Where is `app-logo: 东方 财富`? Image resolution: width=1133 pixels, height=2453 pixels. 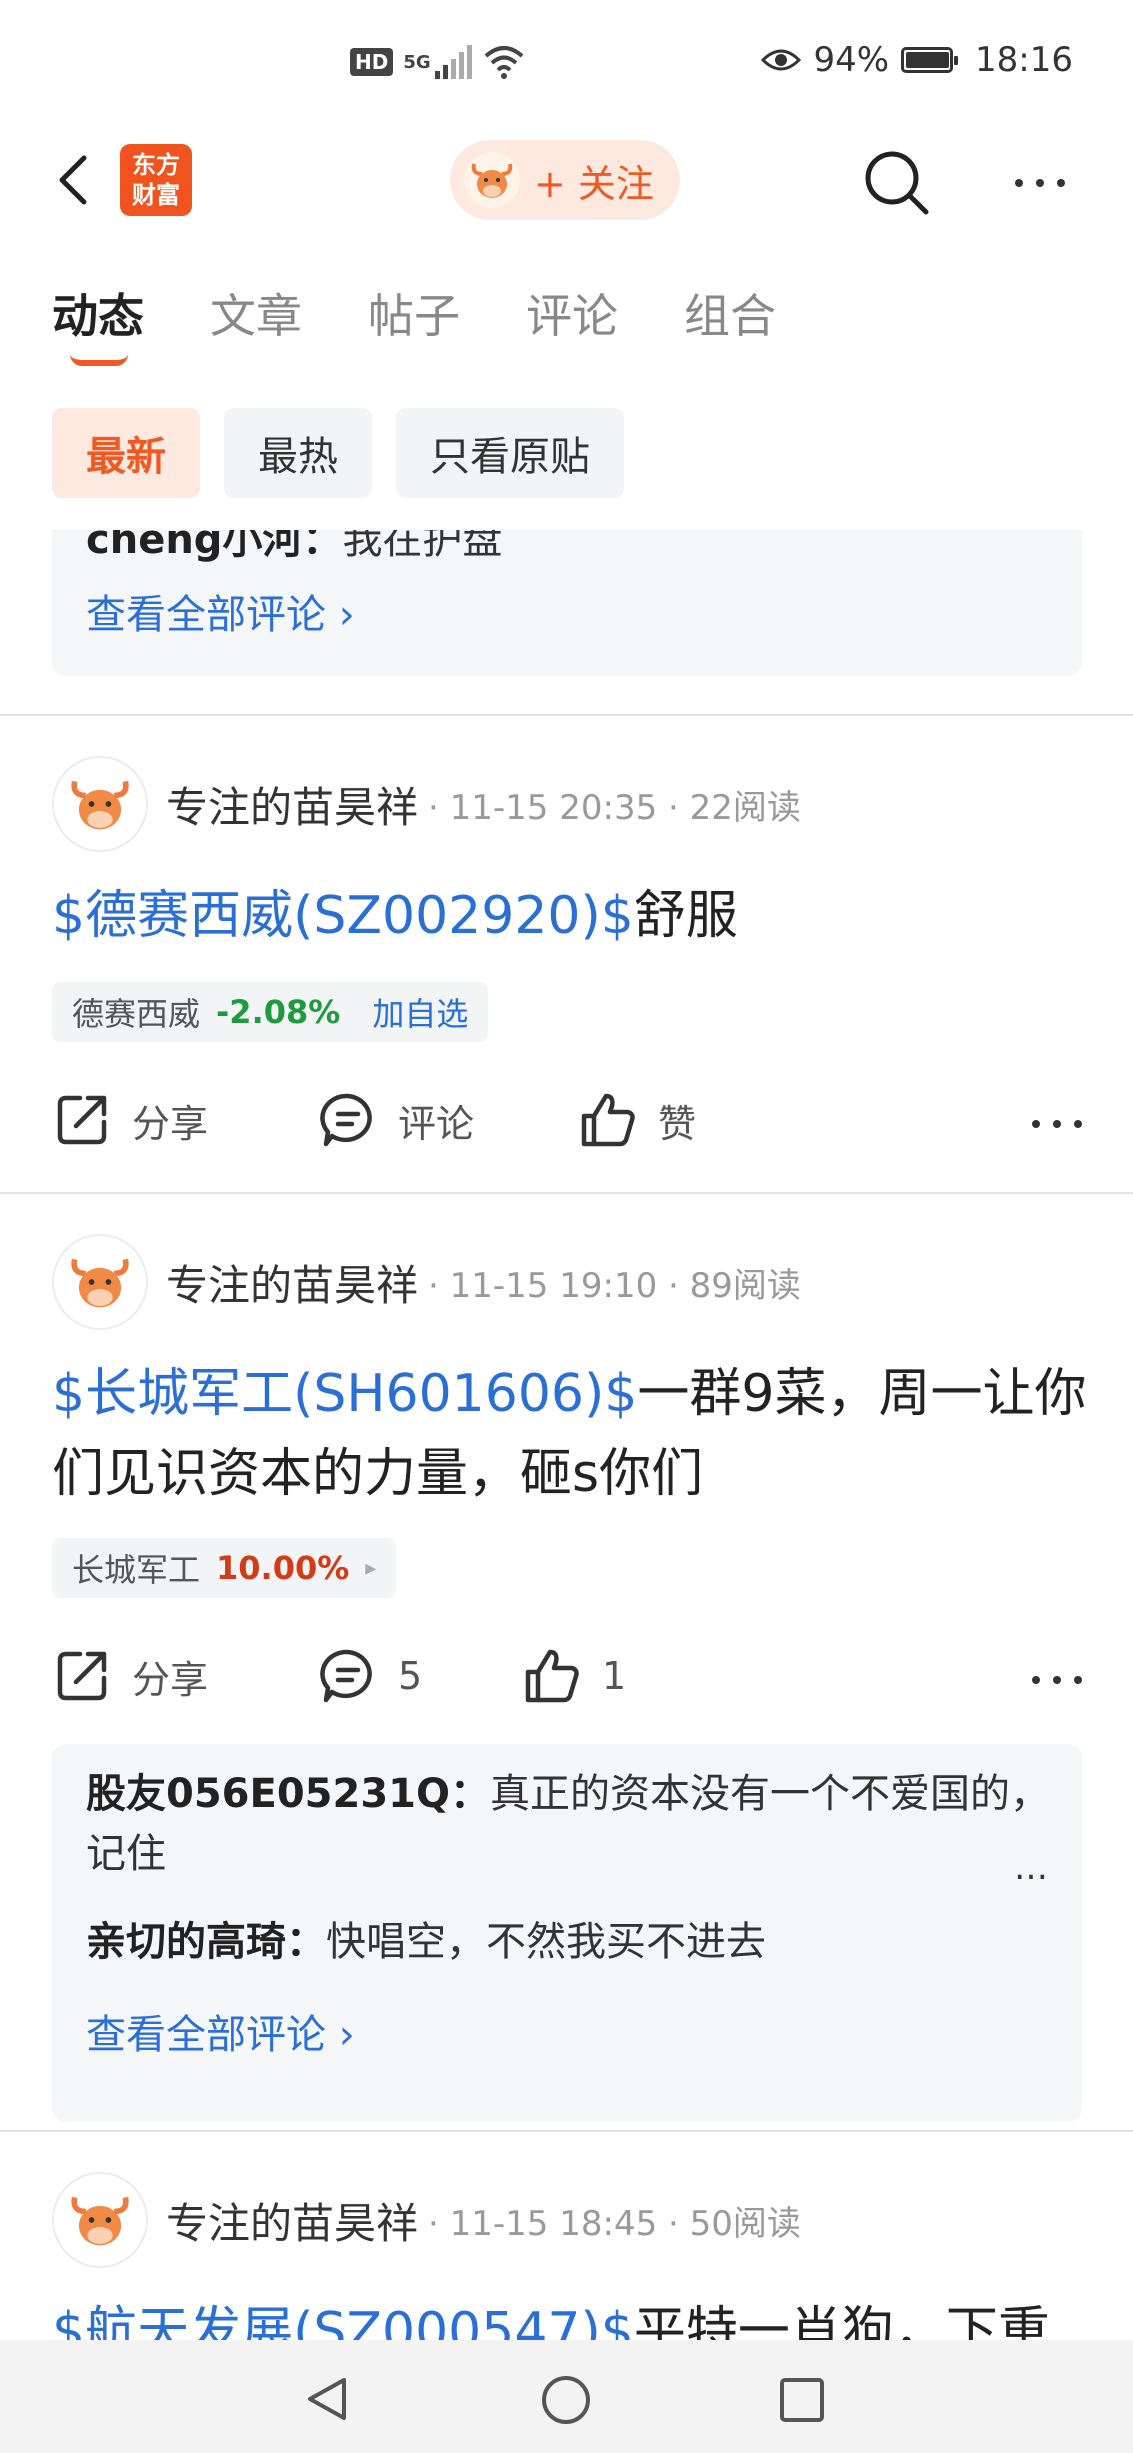 app-logo: 东方 财富 is located at coordinates (156, 180).